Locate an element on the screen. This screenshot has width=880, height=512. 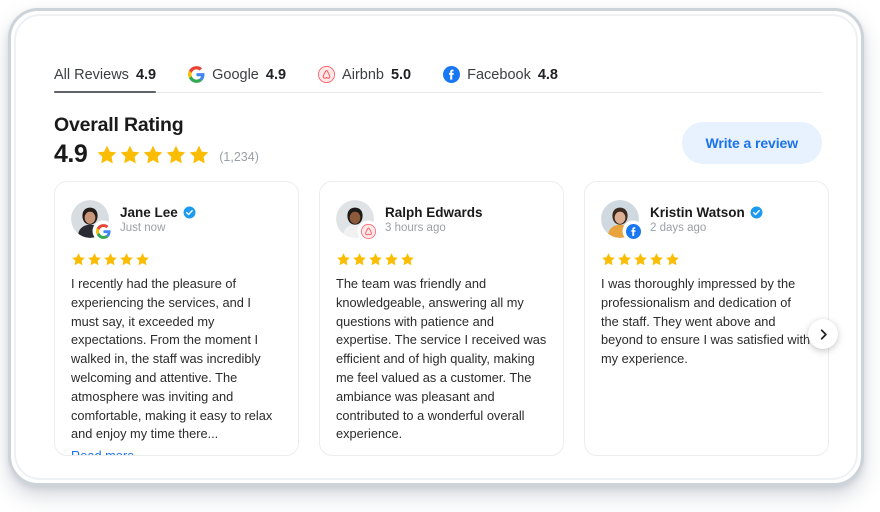
tab-label: Facebook is located at coordinates (499, 74).